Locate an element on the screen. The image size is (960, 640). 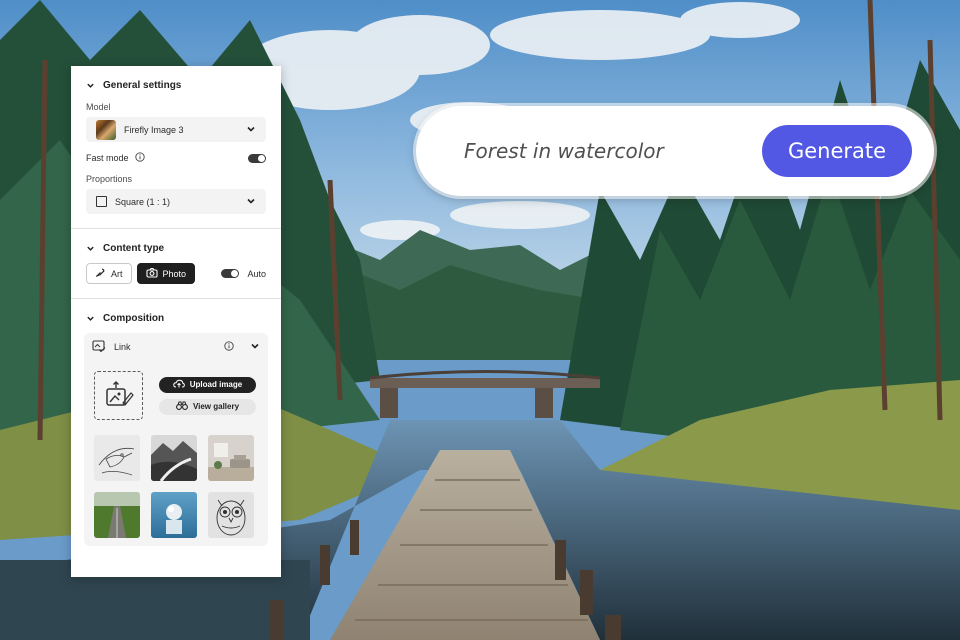
cloud-upload-icon is located at coordinates (179, 384).